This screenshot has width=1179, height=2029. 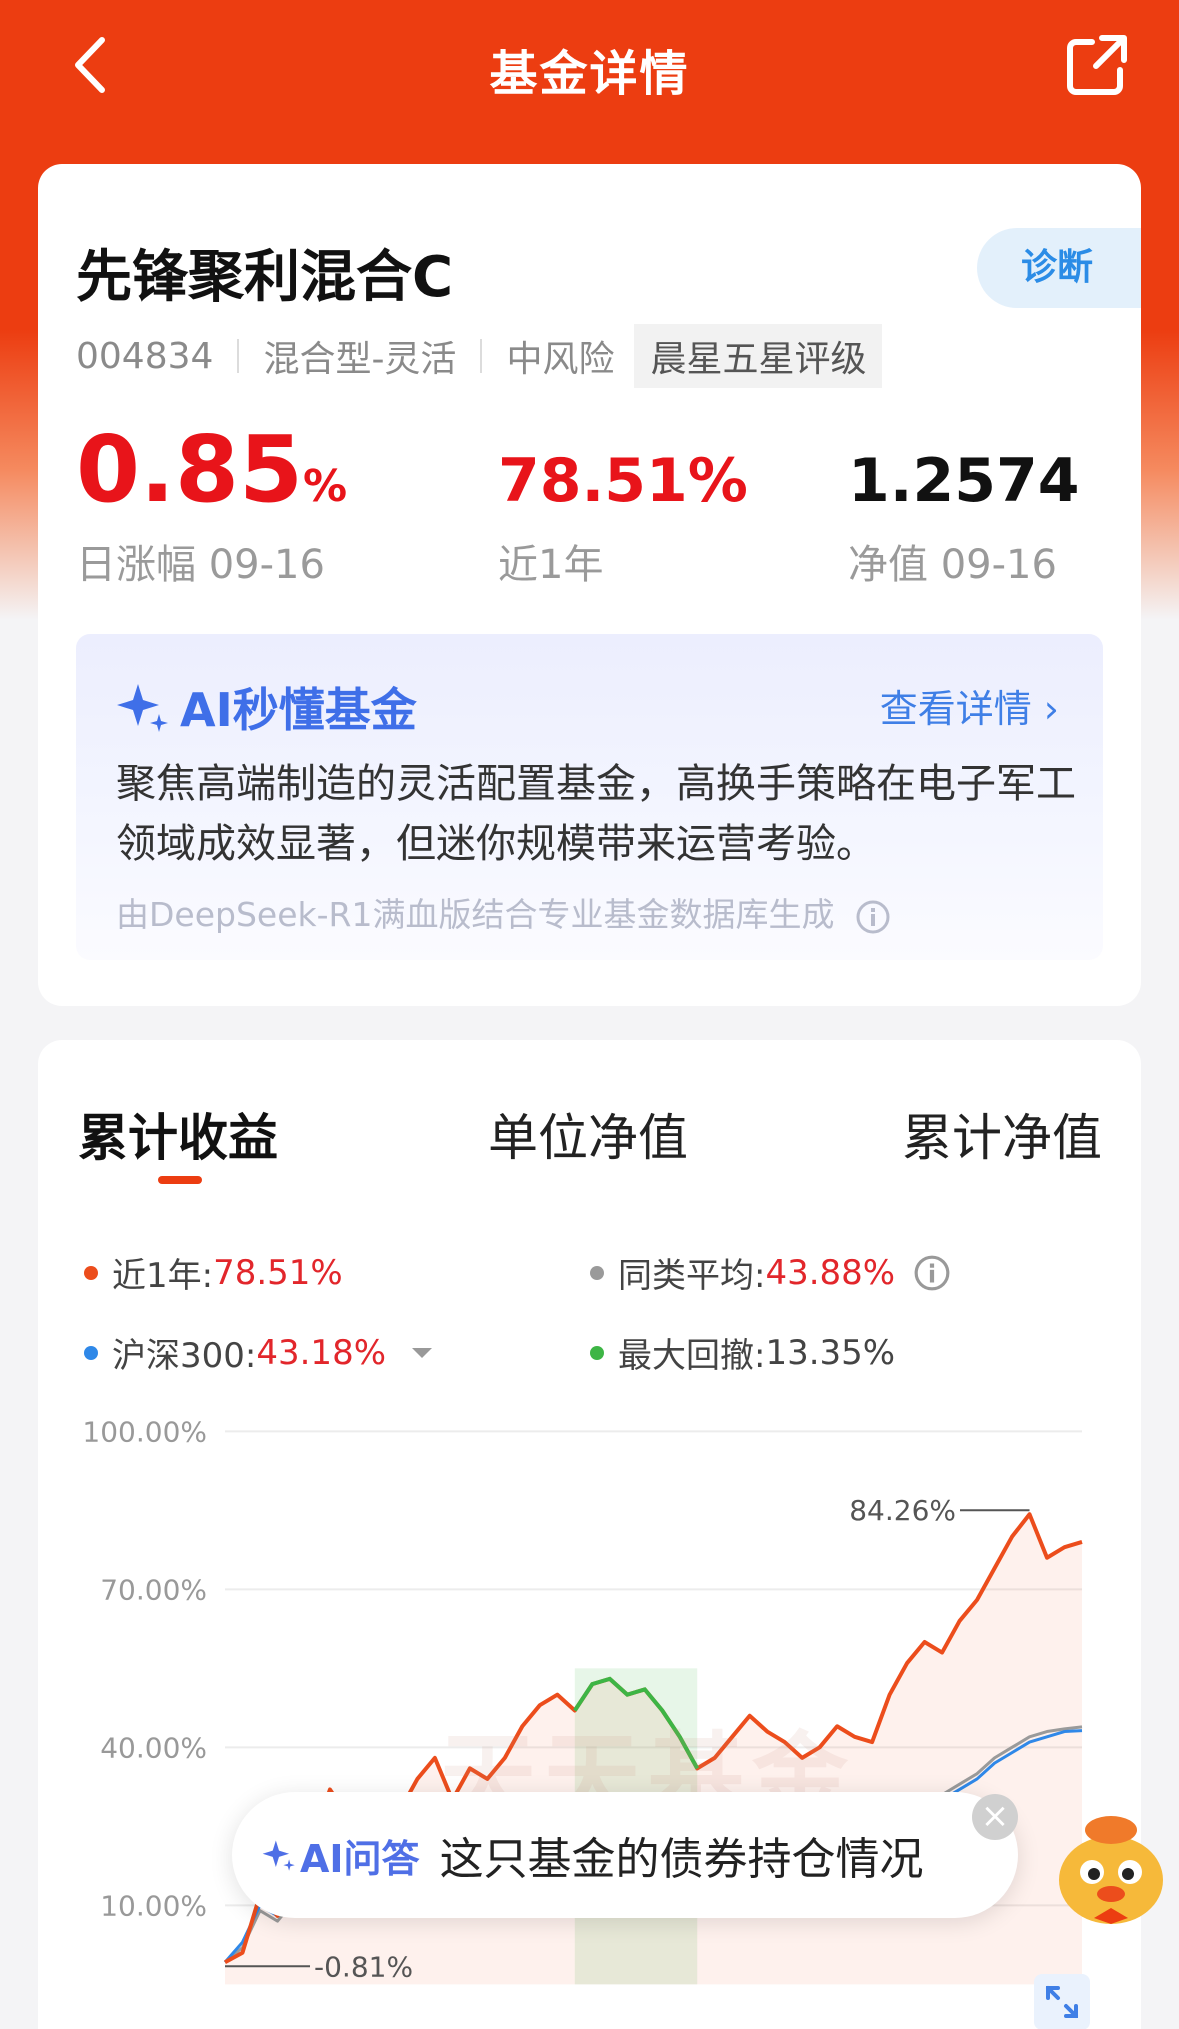 What do you see at coordinates (153, 1589) in the screenshot?
I see `y-tick-label: 70.00%` at bounding box center [153, 1589].